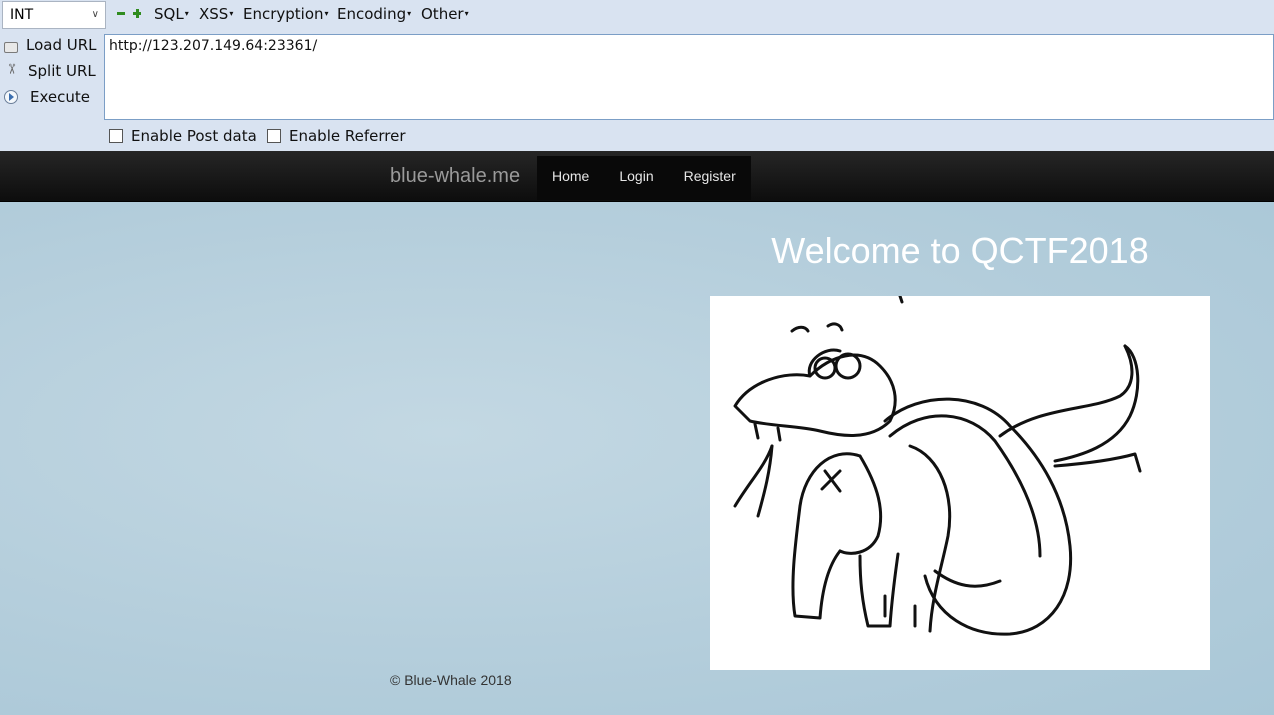 The width and height of the screenshot is (1274, 715). I want to click on url-textarea: http://123.207.149.64:23361/, so click(689, 77).